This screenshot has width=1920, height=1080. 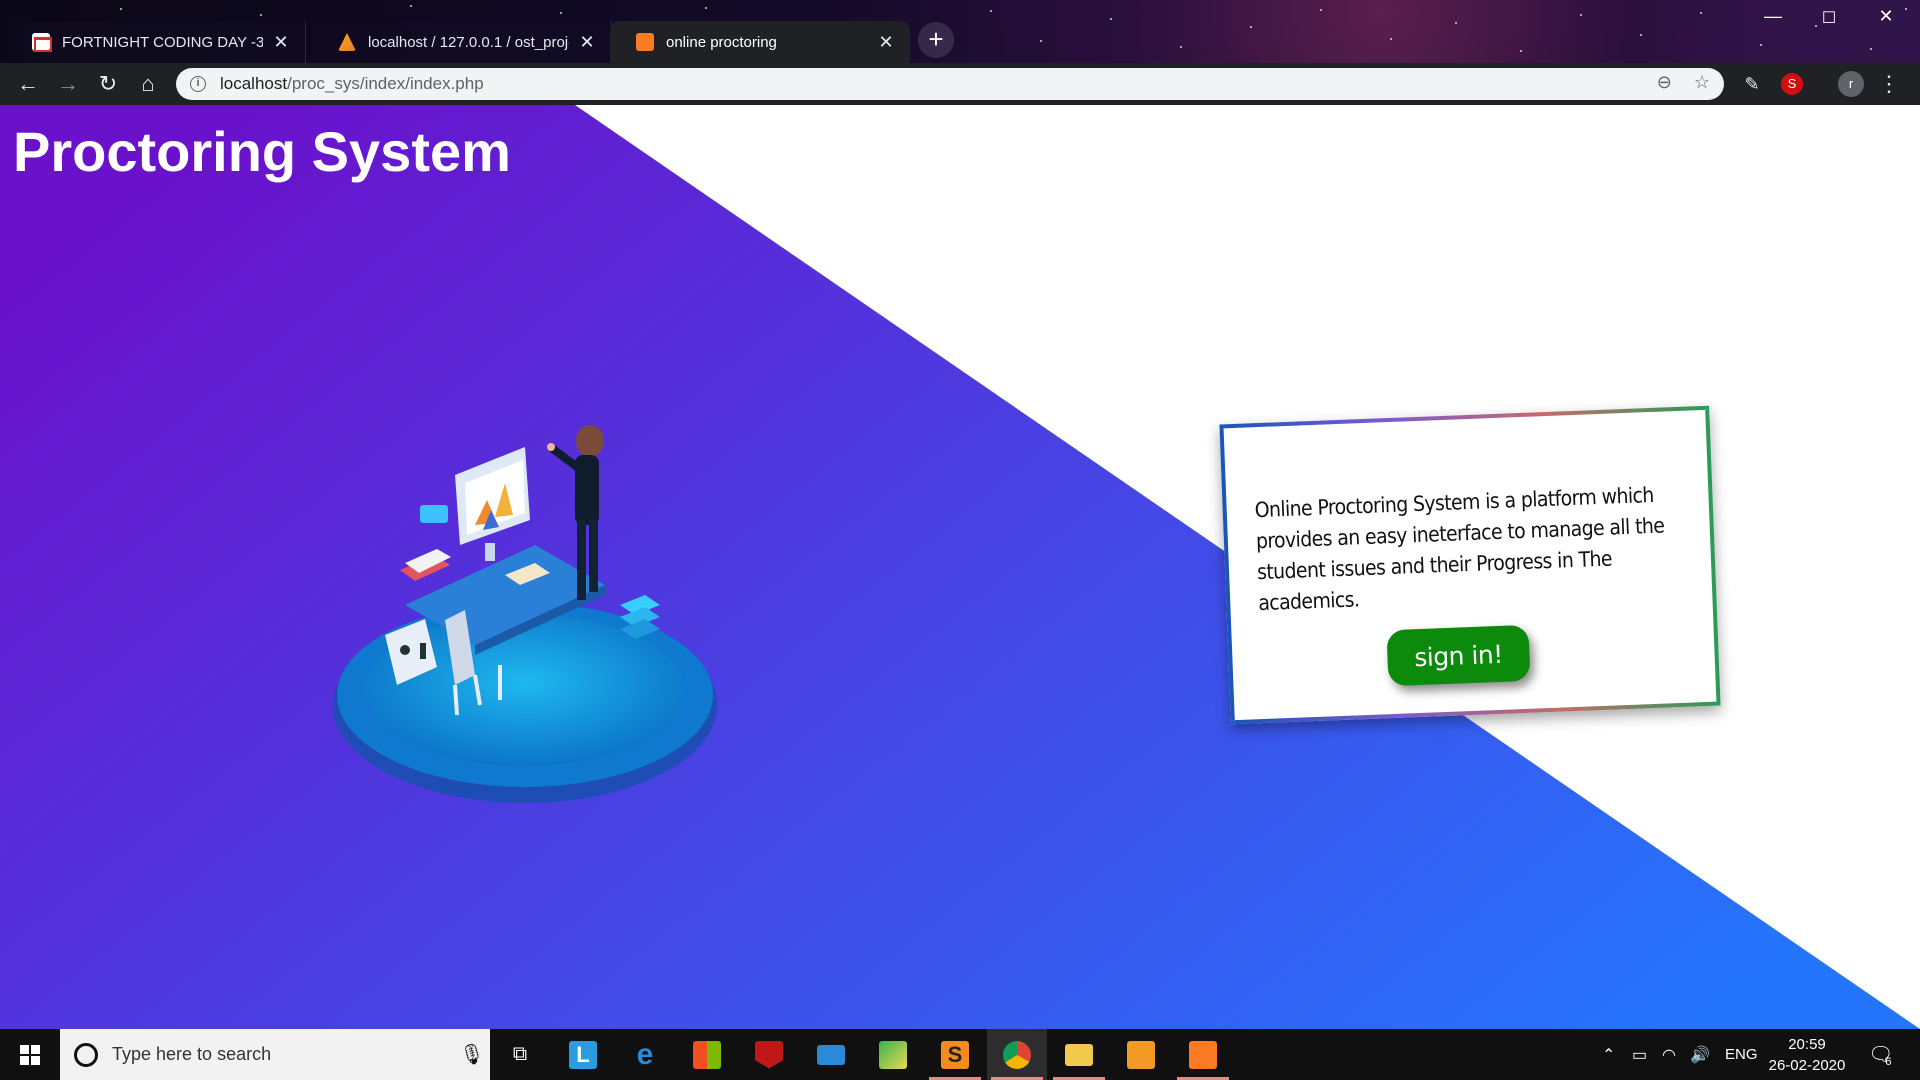 I want to click on home-icon: ⌂, so click(x=148, y=84).